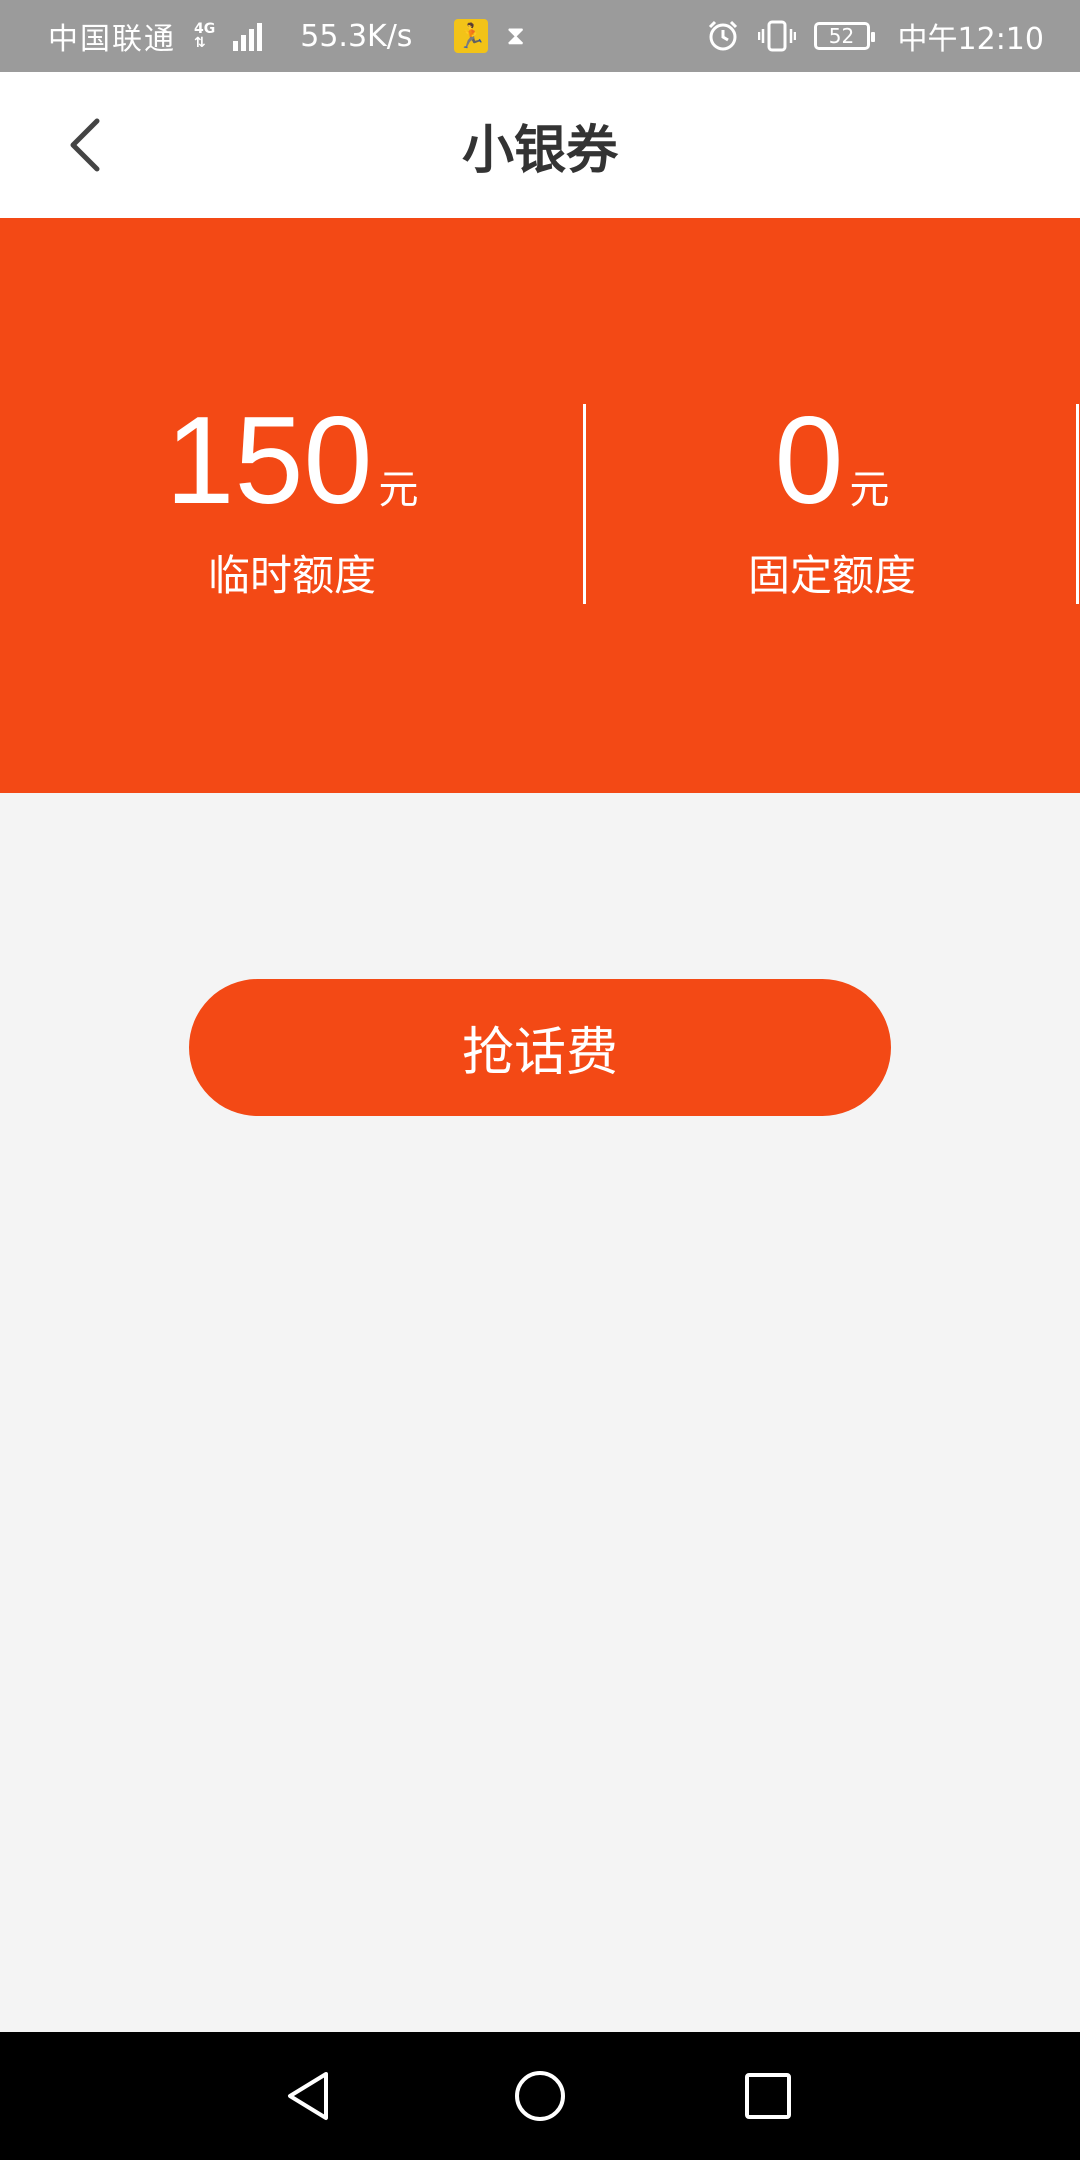 This screenshot has height=2160, width=1080. What do you see at coordinates (584, 504) in the screenshot?
I see `stat-divider` at bounding box center [584, 504].